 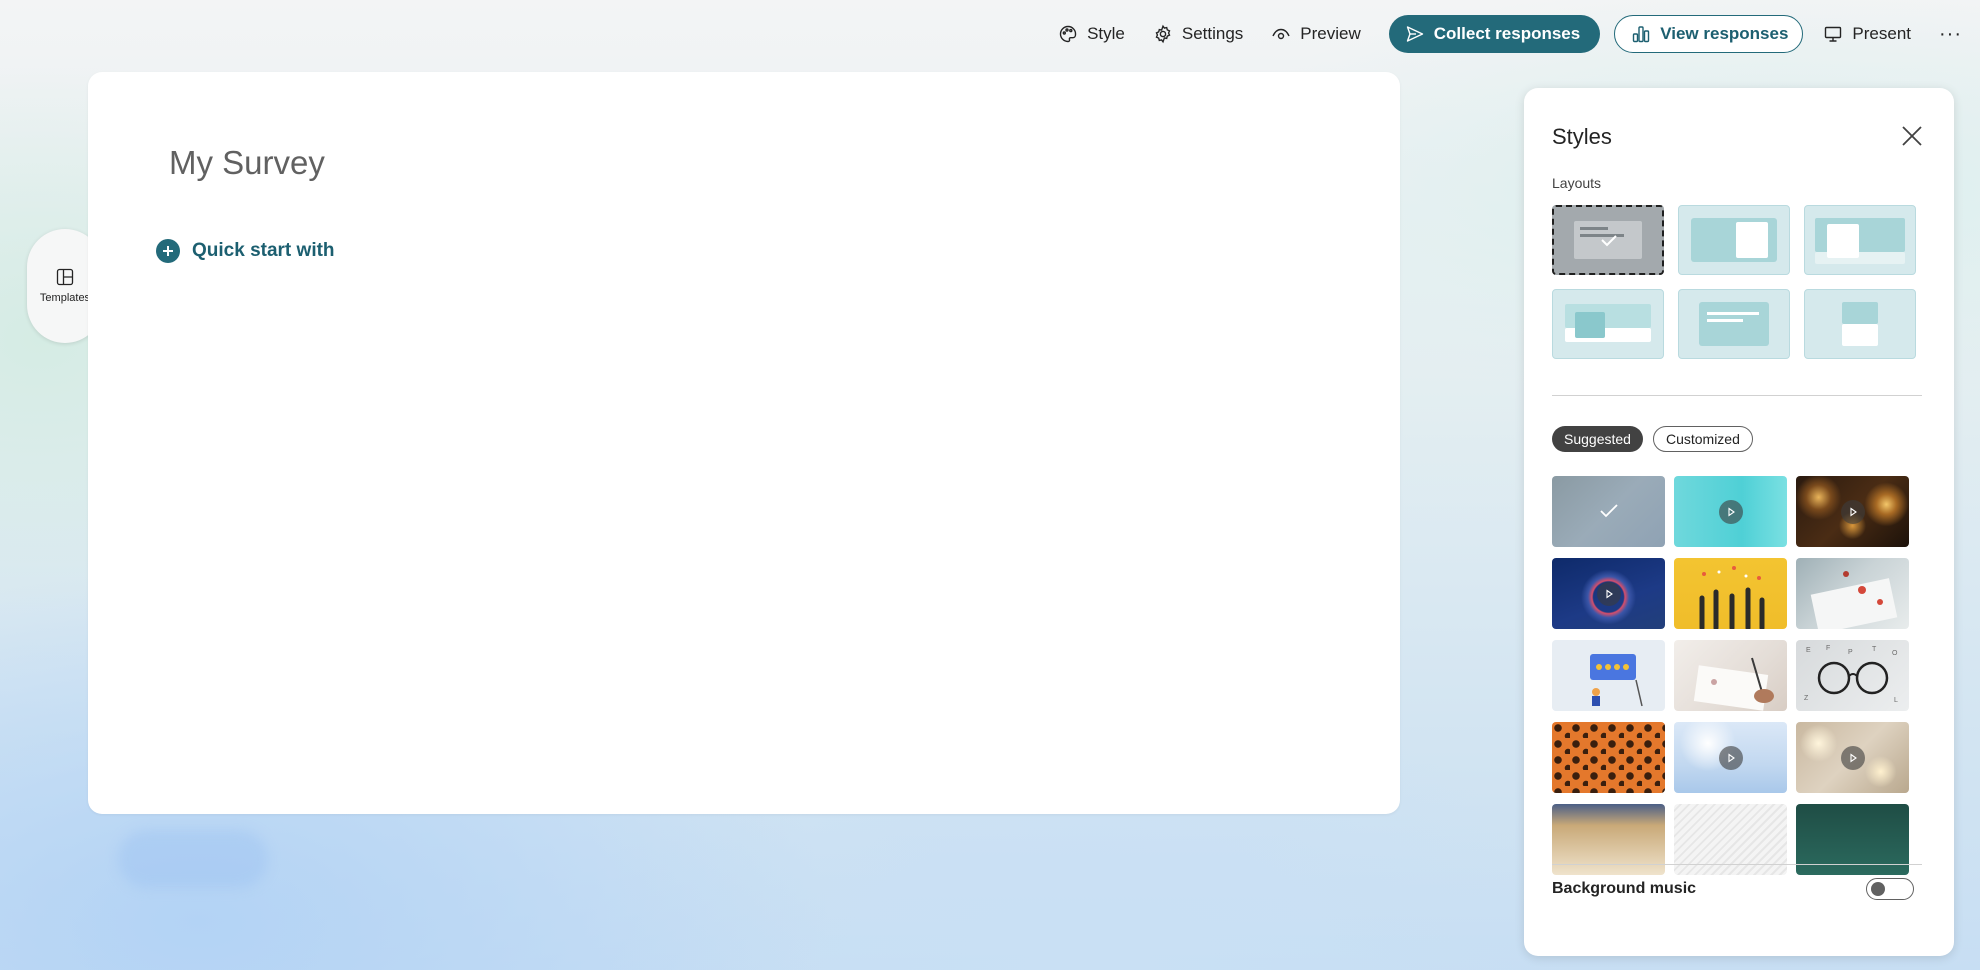 I want to click on collect-responses-label: Collect responses, so click(x=1507, y=33).